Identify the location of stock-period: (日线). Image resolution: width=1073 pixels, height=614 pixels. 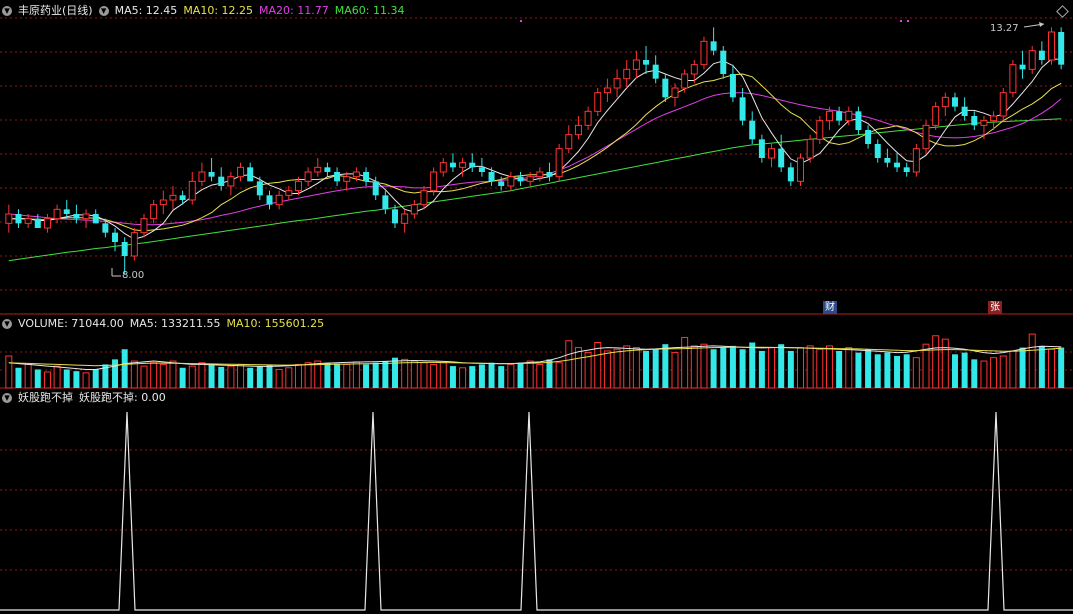
(77, 10).